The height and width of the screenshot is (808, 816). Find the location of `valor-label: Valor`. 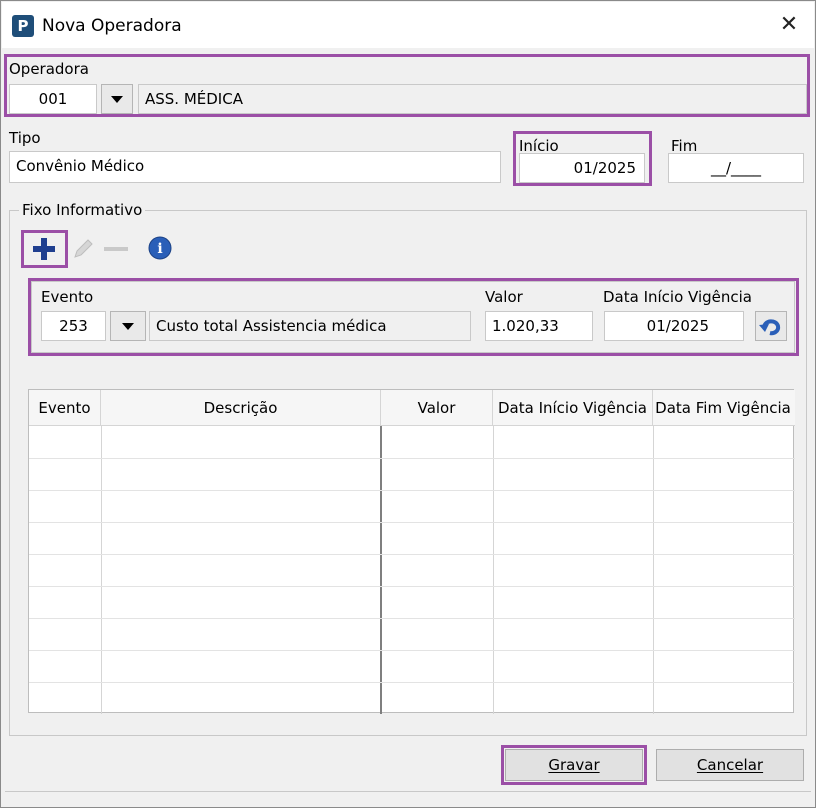

valor-label: Valor is located at coordinates (504, 297).